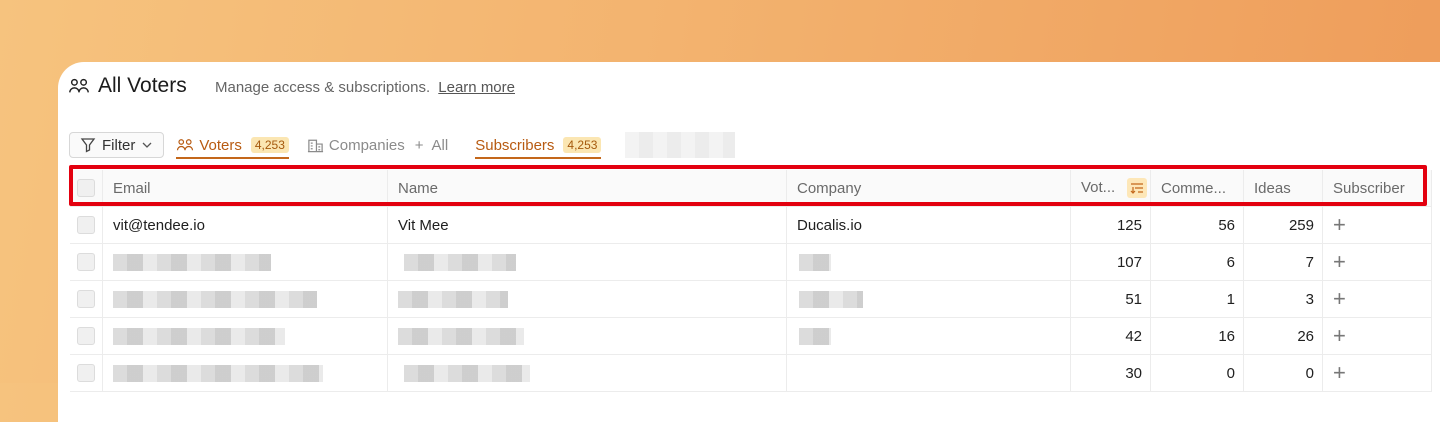  Describe the element at coordinates (366, 145) in the screenshot. I see `tab-companies-label: Companies` at that location.